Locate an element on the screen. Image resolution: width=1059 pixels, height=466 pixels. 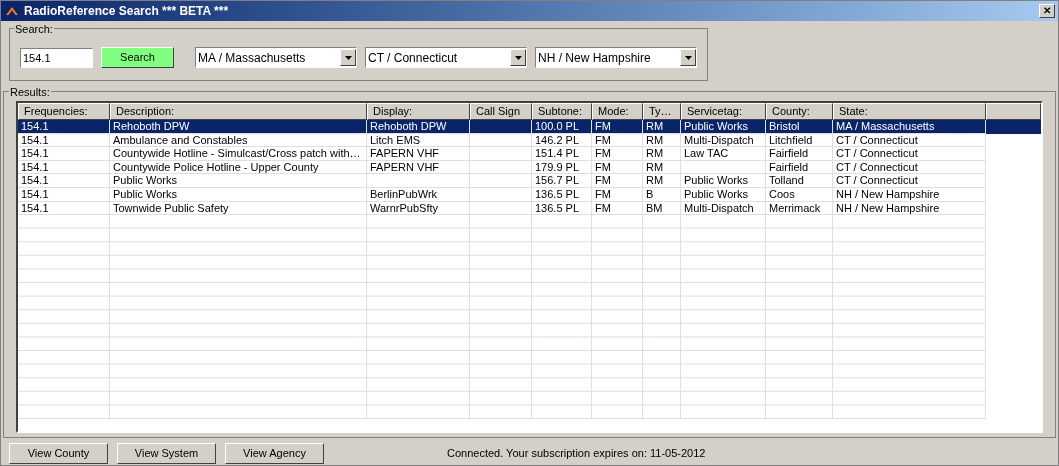
result-row: 154.1 Public Works BerlinPubWrk 136.5 PL FM B Public Works Coos NH / New Hampshire is located at coordinates (529, 194).